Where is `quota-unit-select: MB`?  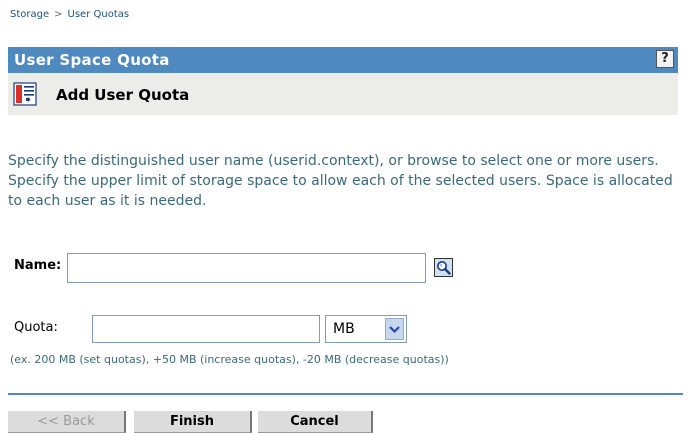 quota-unit-select: MB is located at coordinates (366, 329).